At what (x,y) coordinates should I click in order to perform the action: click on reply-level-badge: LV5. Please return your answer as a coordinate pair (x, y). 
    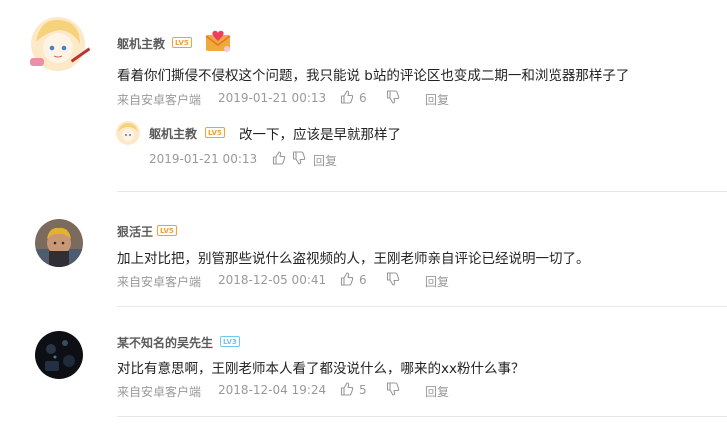
    Looking at the image, I should click on (215, 132).